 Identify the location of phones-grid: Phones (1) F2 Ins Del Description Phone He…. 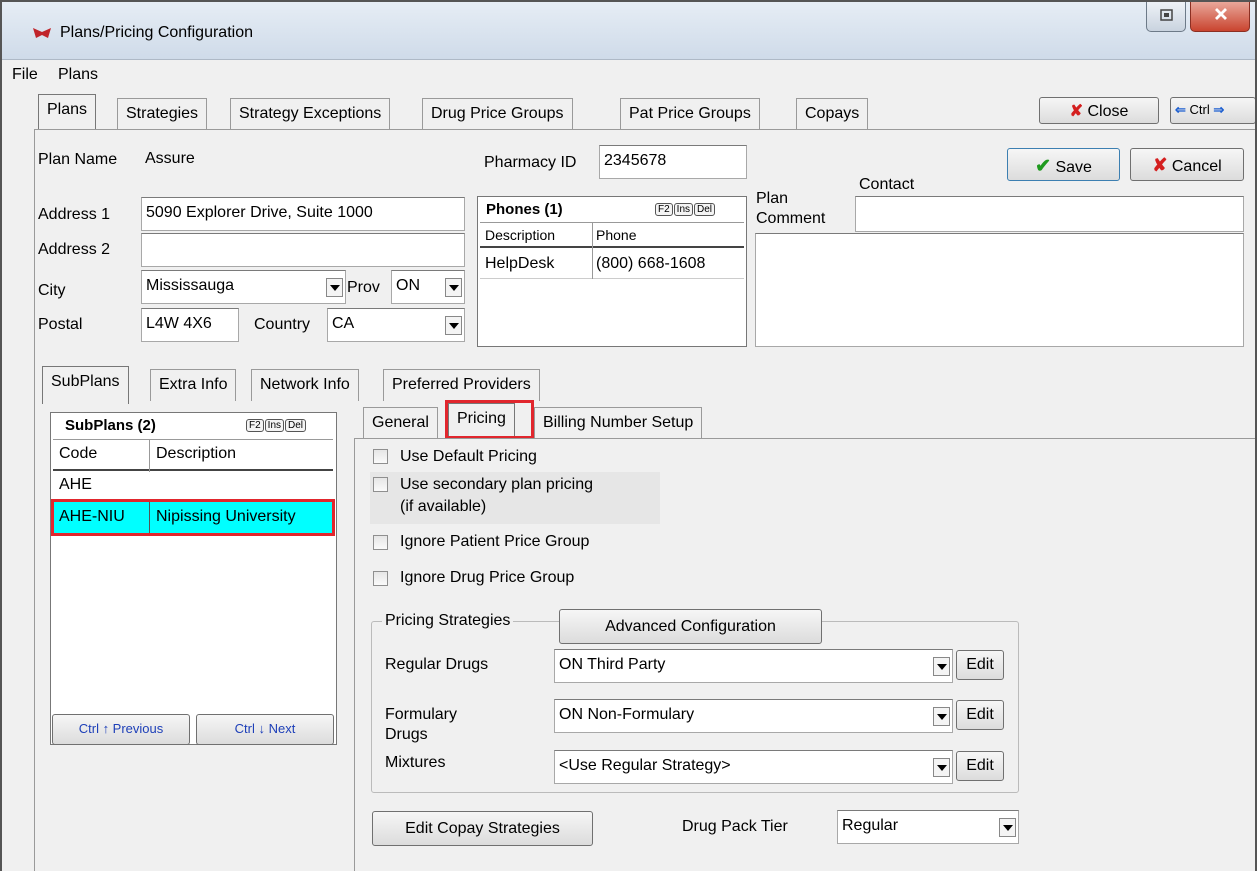
(612, 271).